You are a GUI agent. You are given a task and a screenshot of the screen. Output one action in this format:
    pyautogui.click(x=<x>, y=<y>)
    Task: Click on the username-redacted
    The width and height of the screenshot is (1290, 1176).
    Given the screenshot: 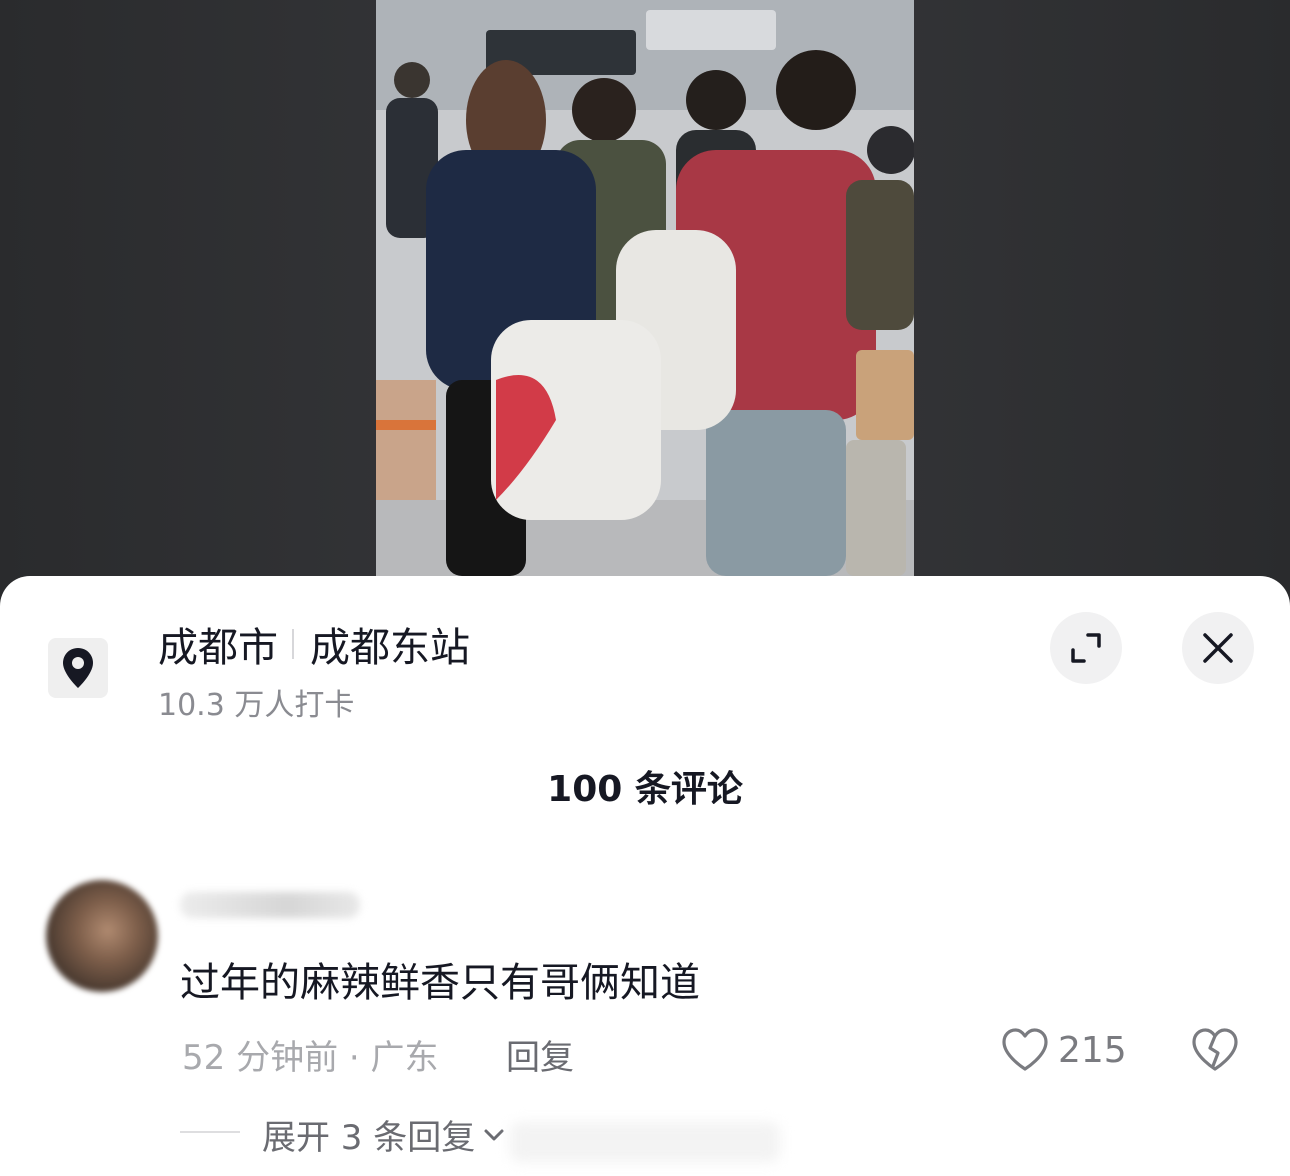 What is the action you would take?
    pyautogui.click(x=270, y=905)
    